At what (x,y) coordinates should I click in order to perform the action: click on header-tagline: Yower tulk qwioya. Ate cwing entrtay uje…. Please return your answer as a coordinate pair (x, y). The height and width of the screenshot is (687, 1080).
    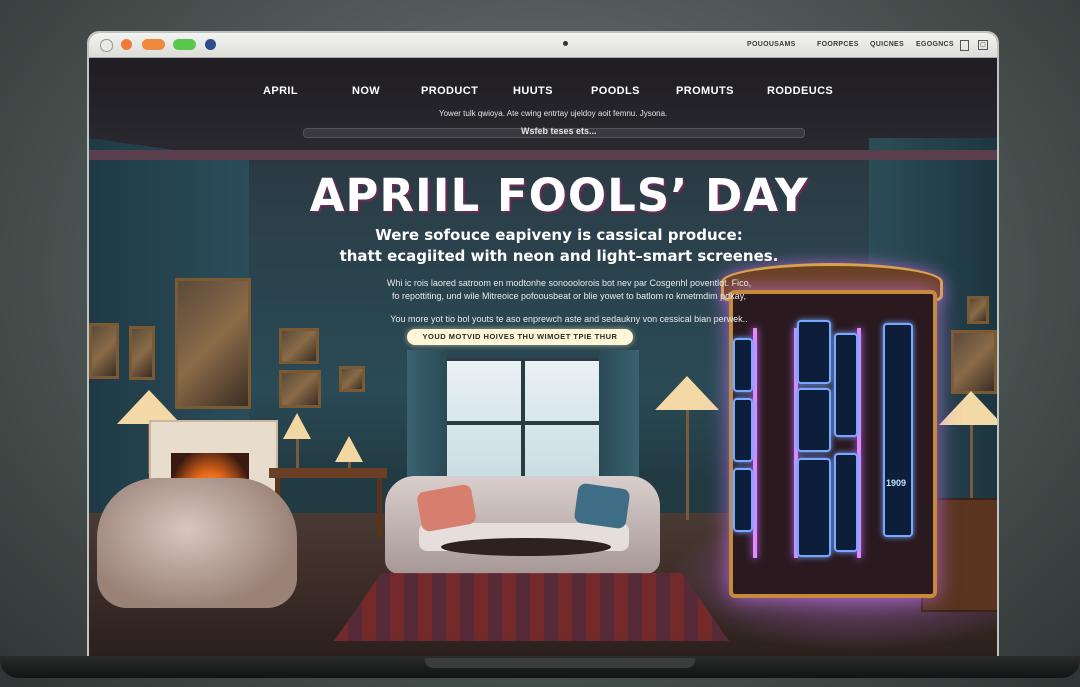
    Looking at the image, I should click on (553, 113).